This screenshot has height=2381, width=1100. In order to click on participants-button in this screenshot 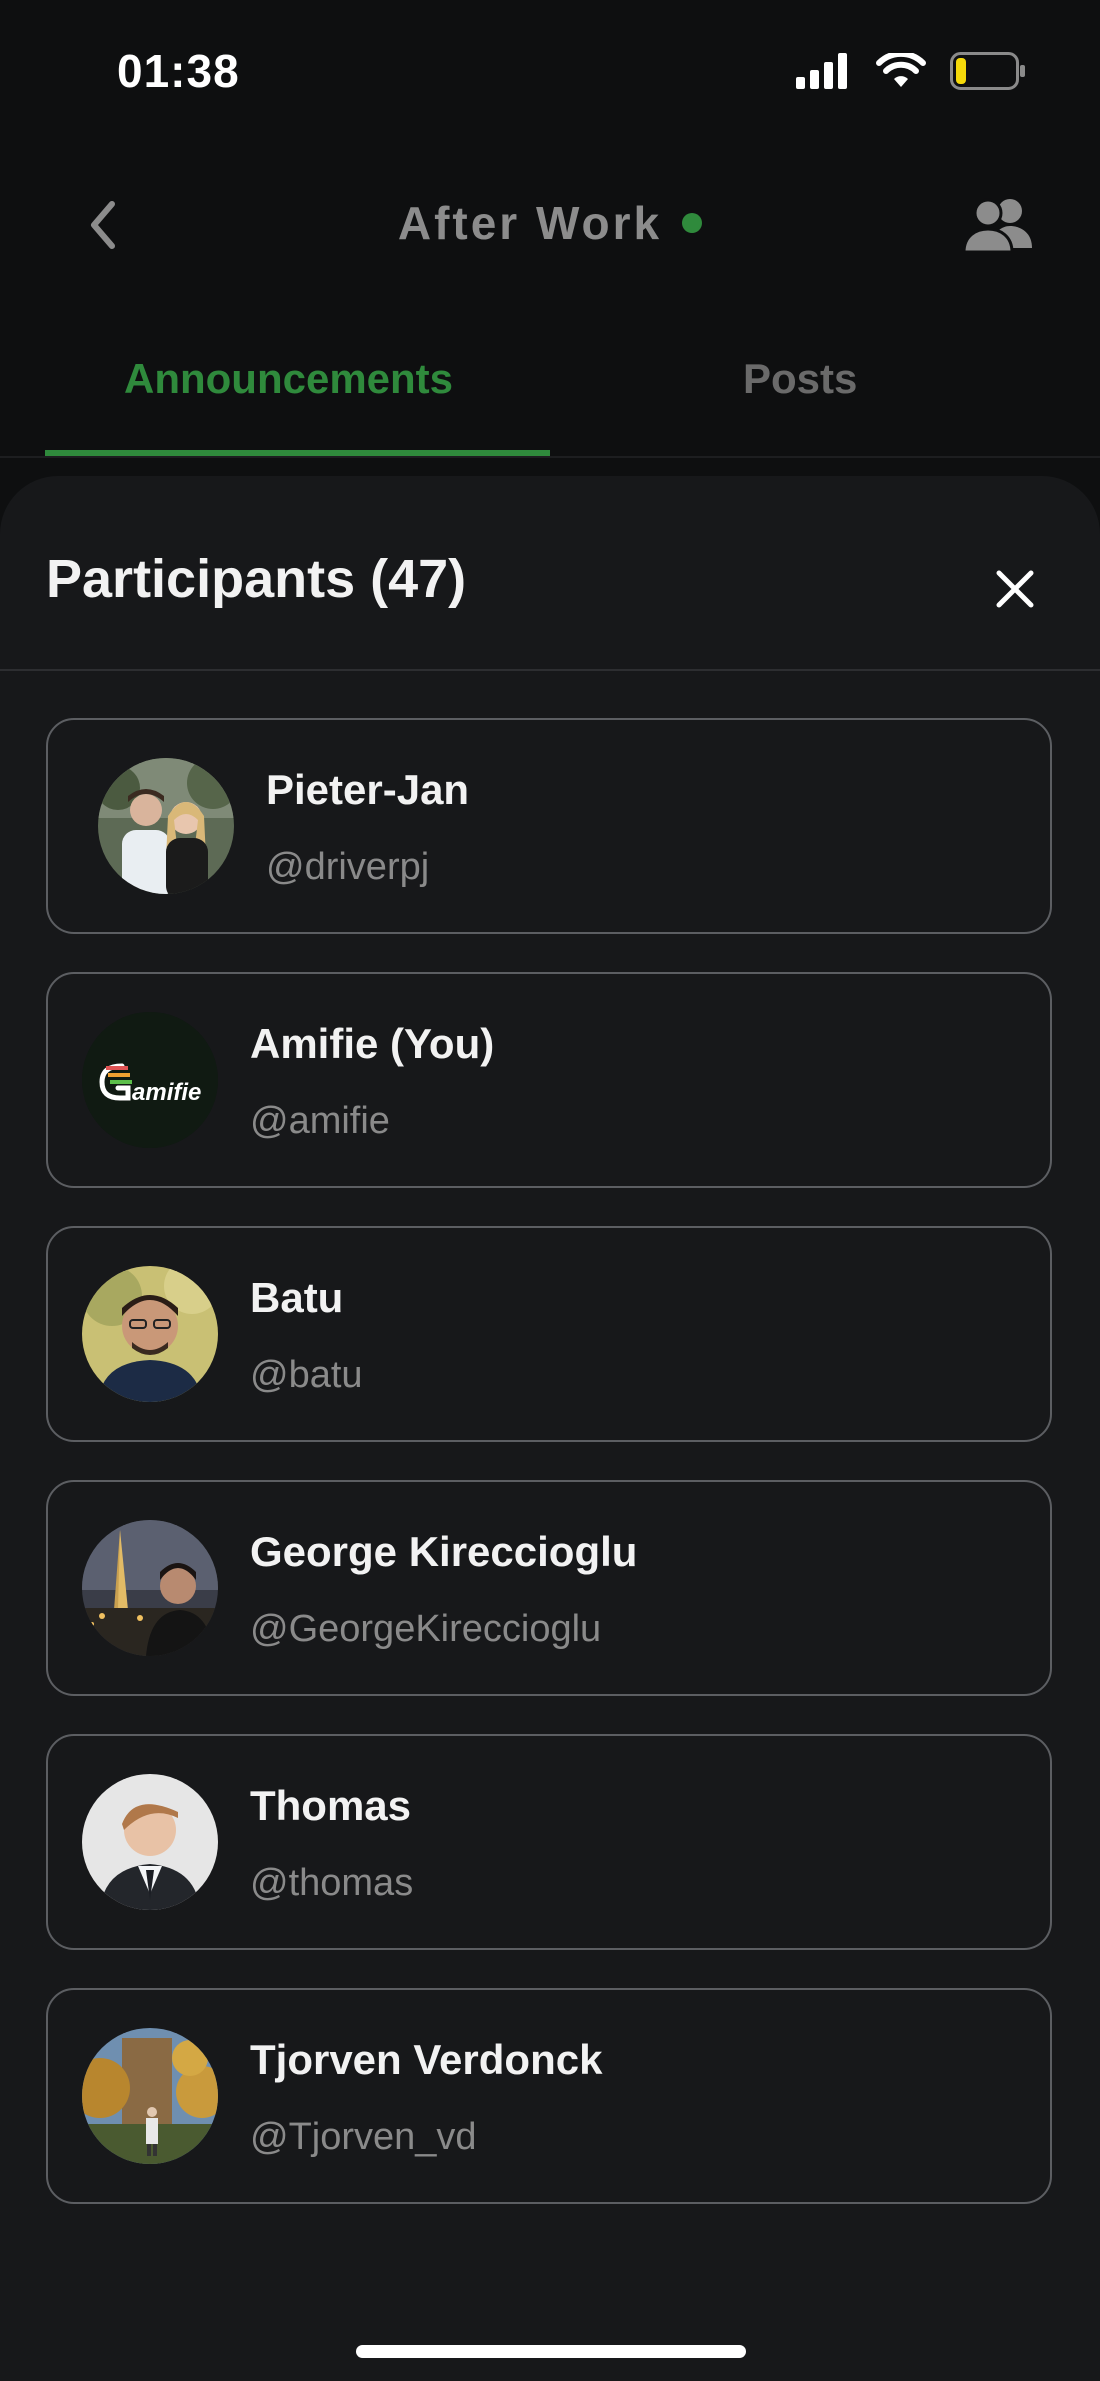, I will do `click(998, 226)`.